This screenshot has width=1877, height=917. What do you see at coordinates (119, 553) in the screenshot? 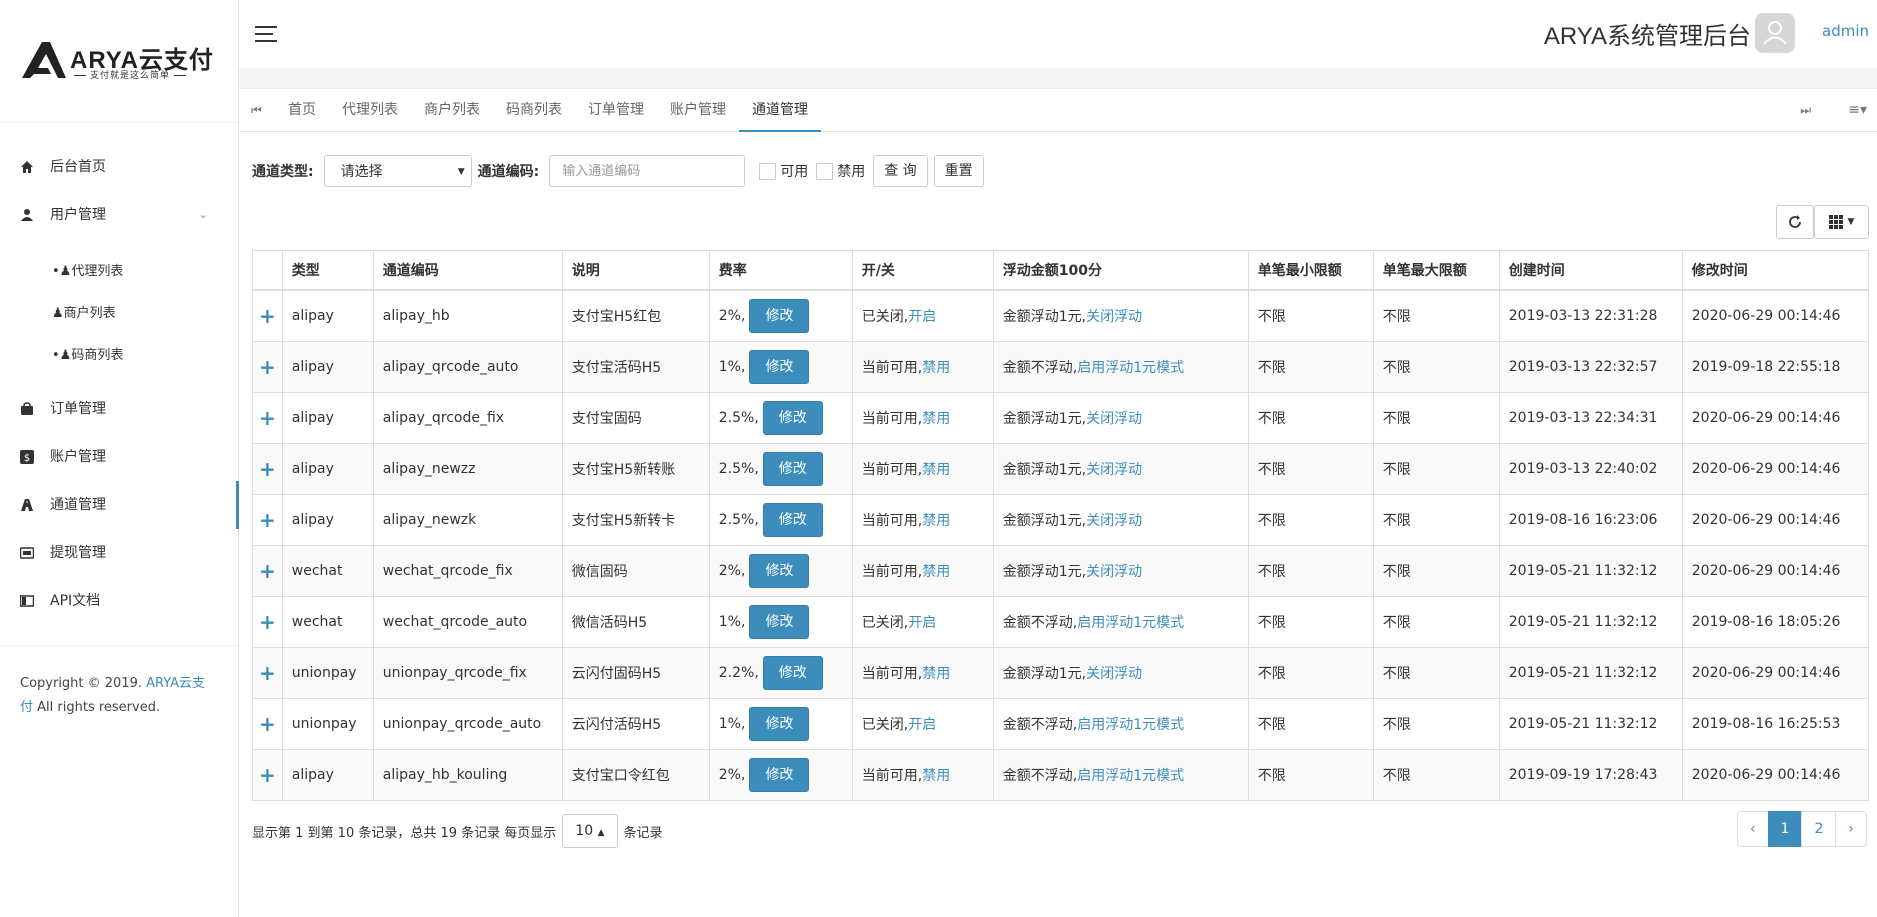
I see `sidebar-item-withdraw: 提现管理` at bounding box center [119, 553].